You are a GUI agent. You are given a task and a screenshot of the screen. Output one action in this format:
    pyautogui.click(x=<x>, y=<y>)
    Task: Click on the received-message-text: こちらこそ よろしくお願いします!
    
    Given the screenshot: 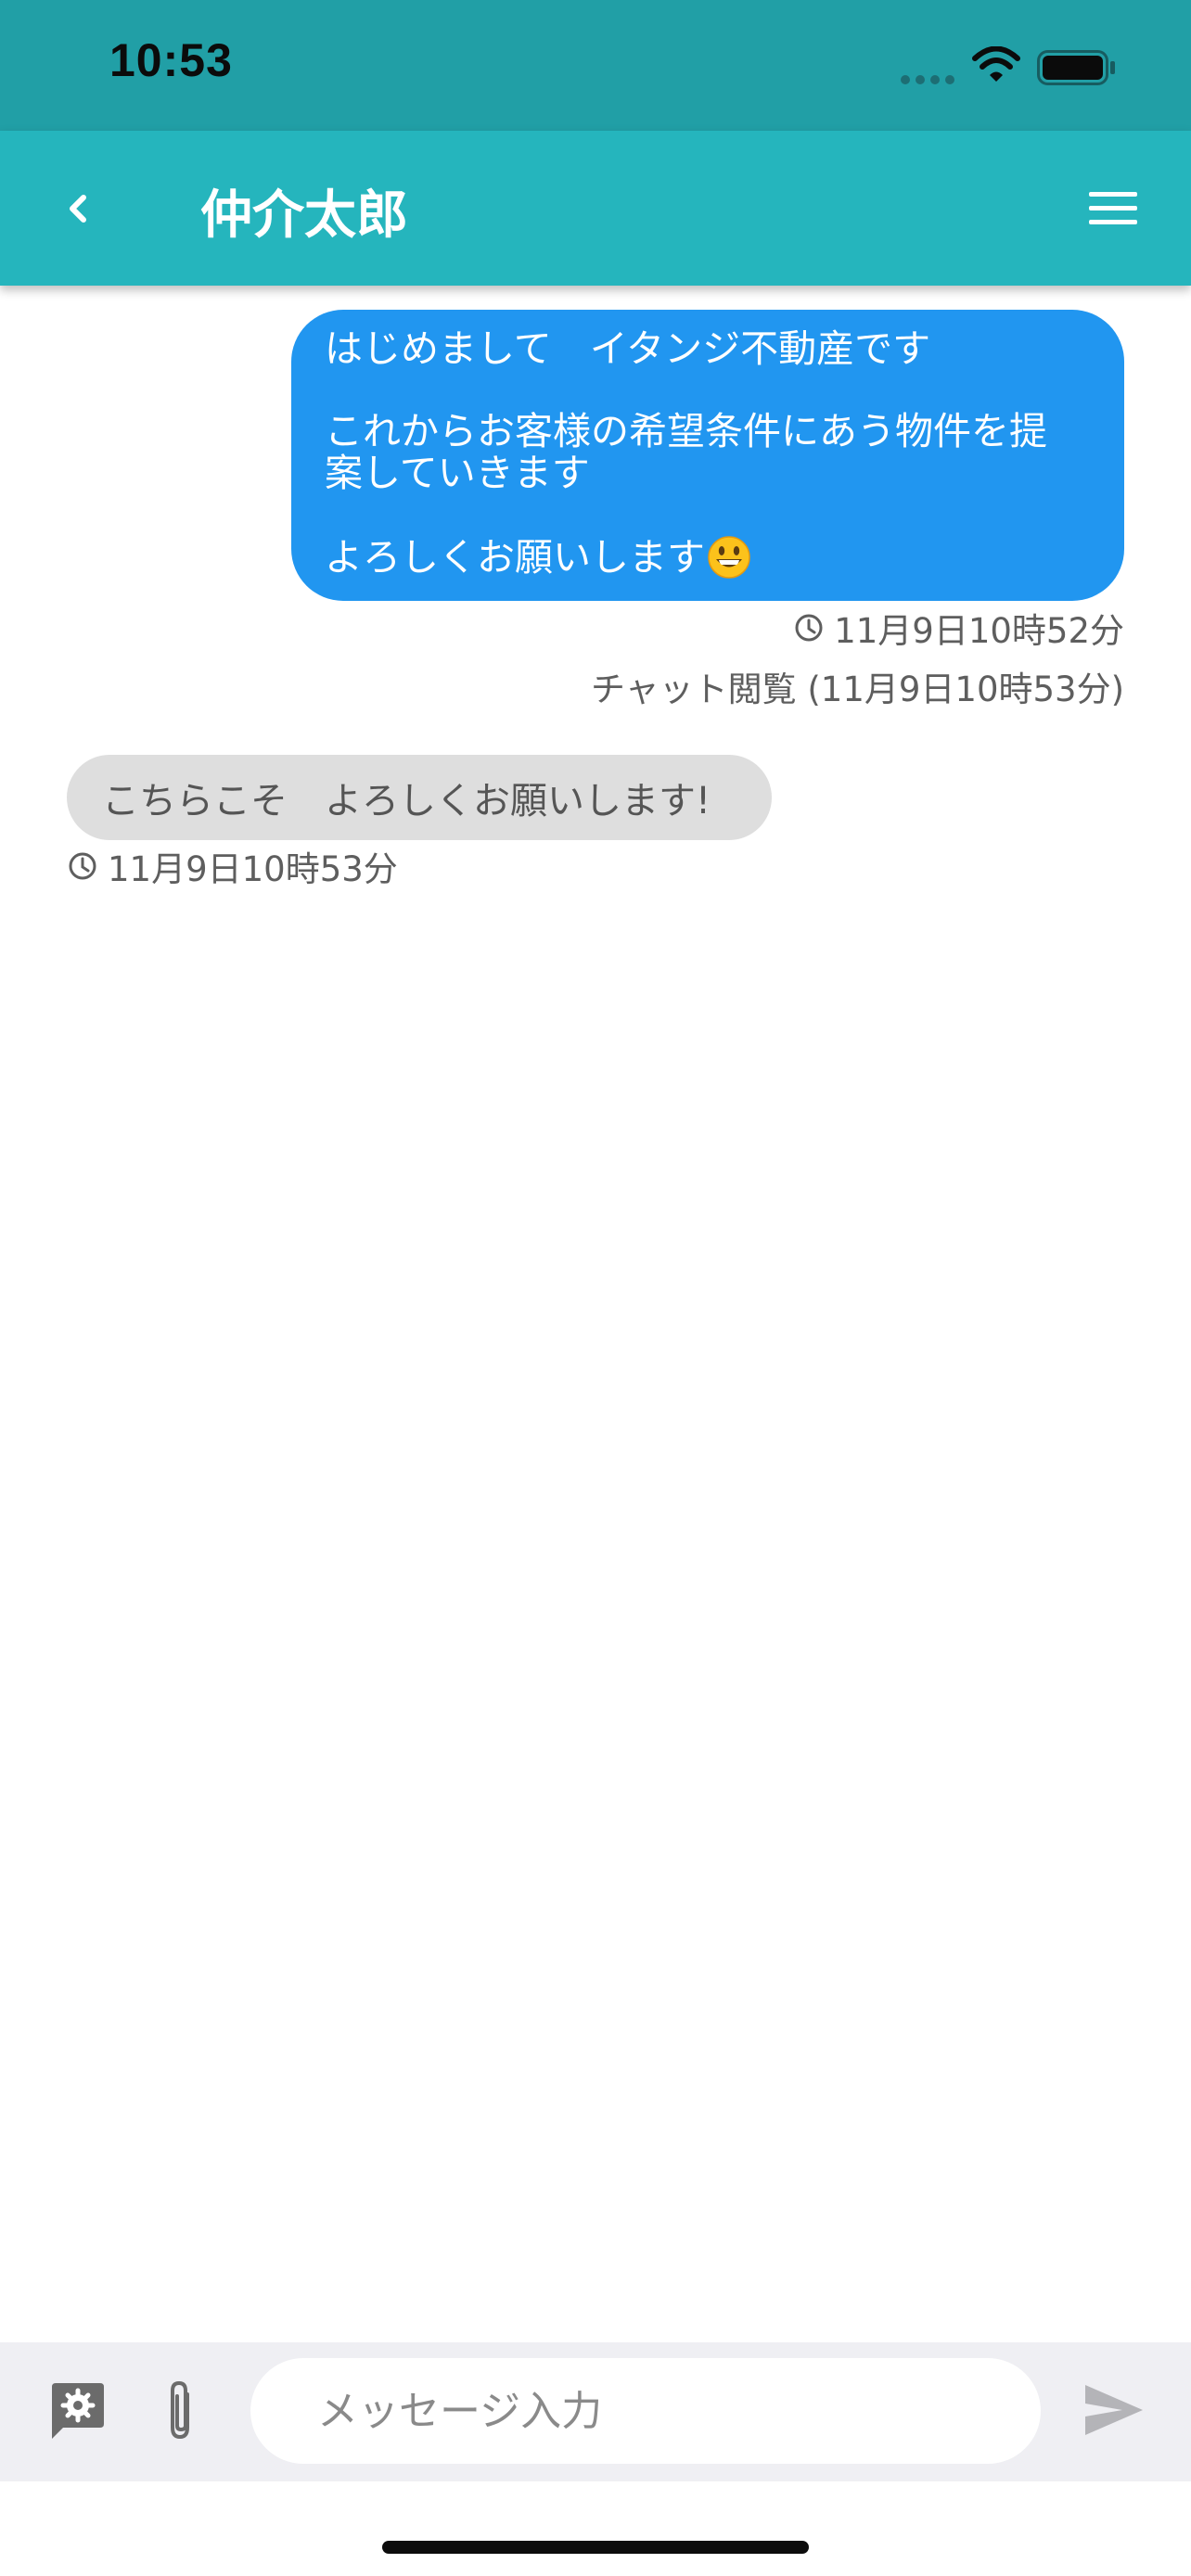 What is the action you would take?
    pyautogui.click(x=406, y=802)
    